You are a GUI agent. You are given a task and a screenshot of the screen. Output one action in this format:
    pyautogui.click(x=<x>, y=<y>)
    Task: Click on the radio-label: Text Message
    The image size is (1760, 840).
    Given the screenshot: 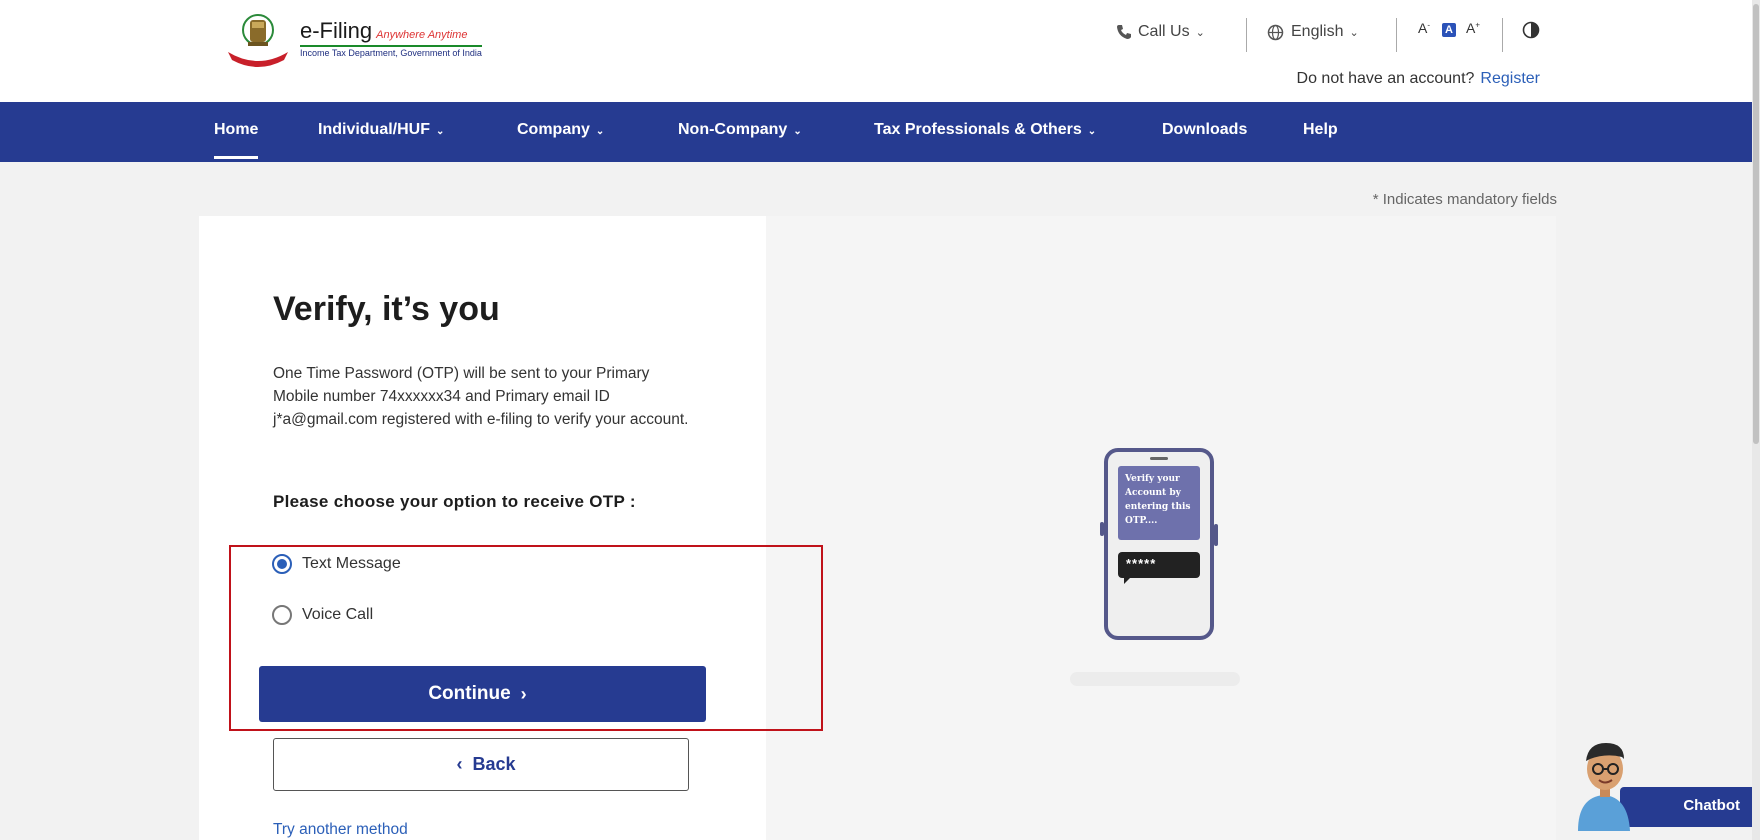 What is the action you would take?
    pyautogui.click(x=351, y=563)
    